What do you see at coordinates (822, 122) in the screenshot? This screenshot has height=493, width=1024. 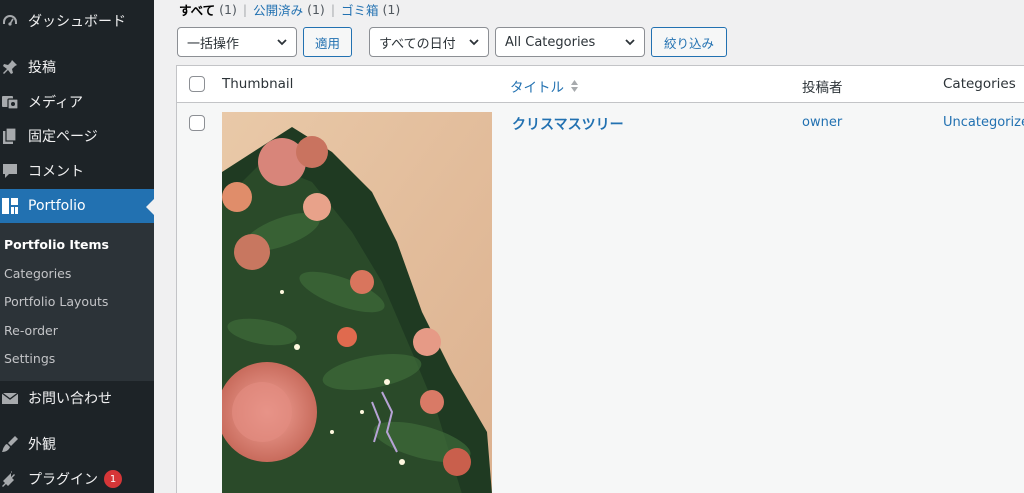 I see `row-author-link: owner` at bounding box center [822, 122].